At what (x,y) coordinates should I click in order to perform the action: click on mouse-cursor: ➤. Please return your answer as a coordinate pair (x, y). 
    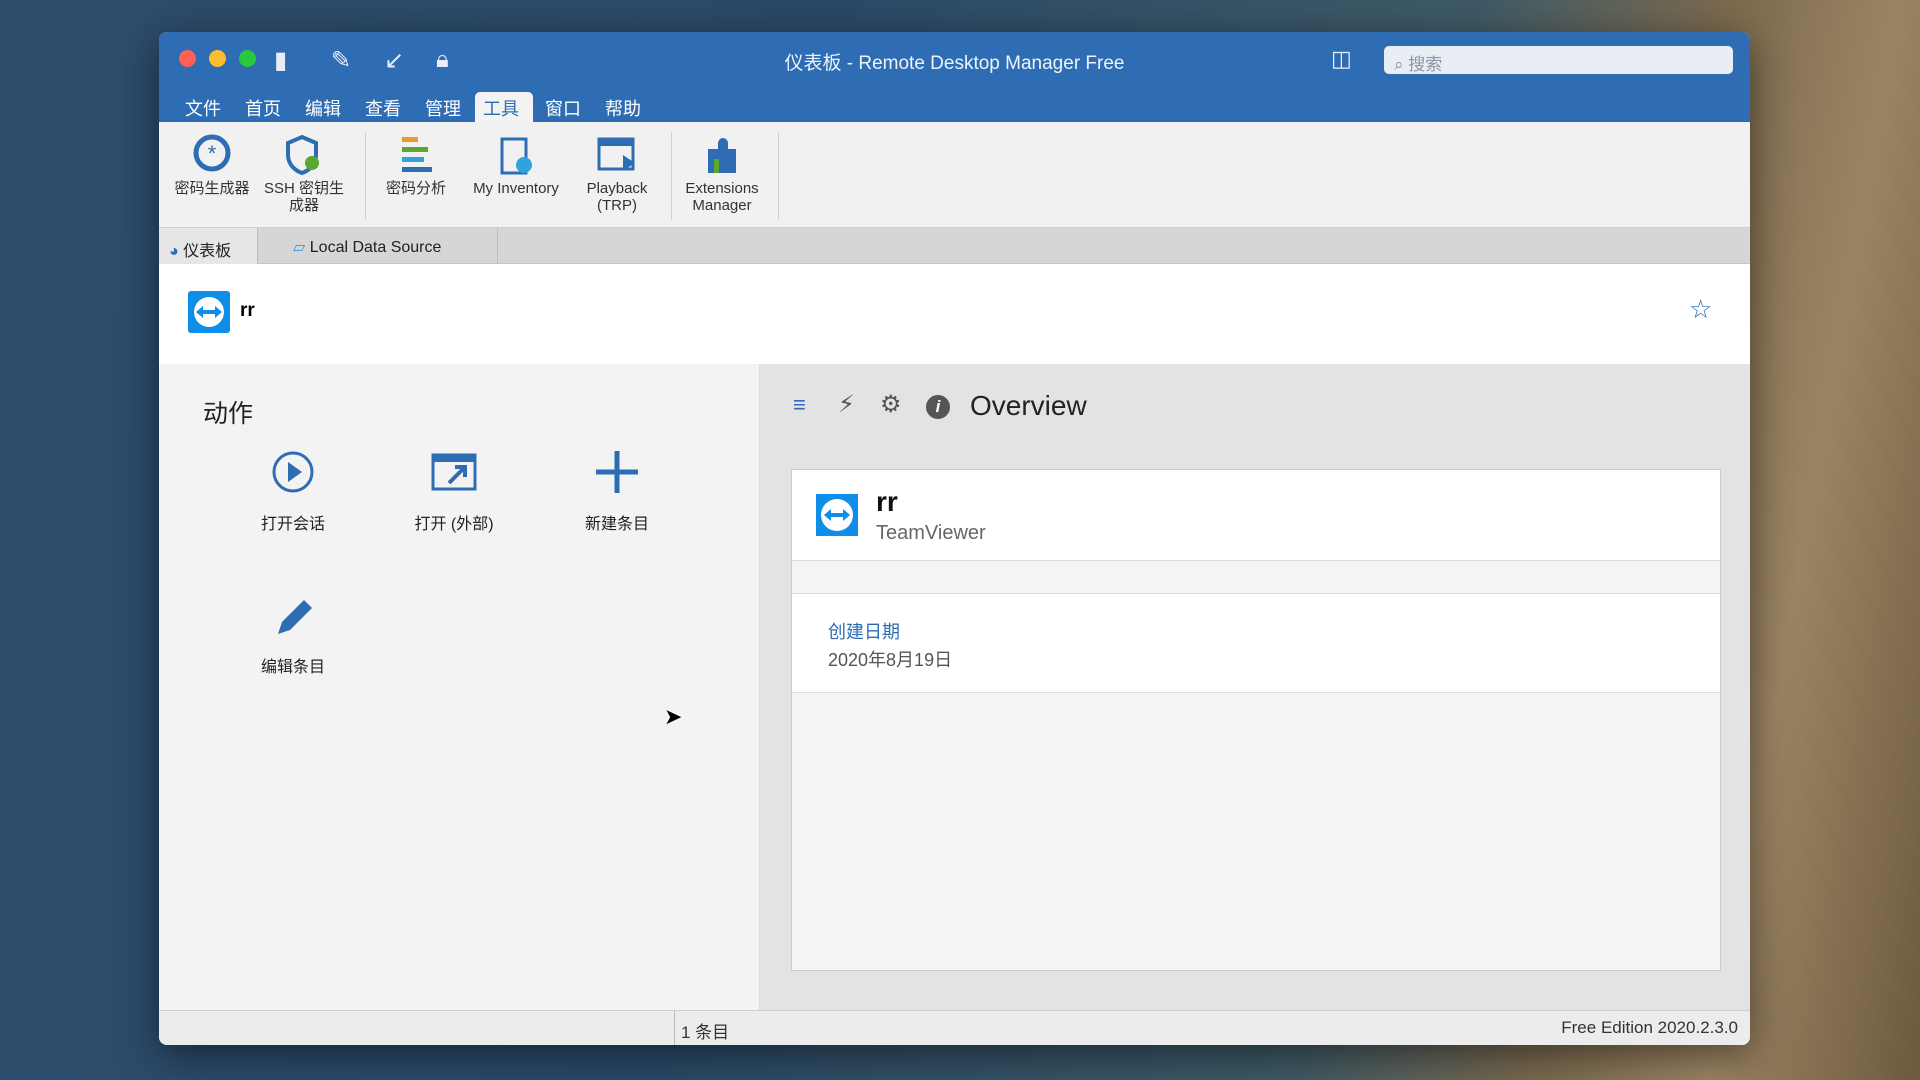
    Looking at the image, I should click on (673, 716).